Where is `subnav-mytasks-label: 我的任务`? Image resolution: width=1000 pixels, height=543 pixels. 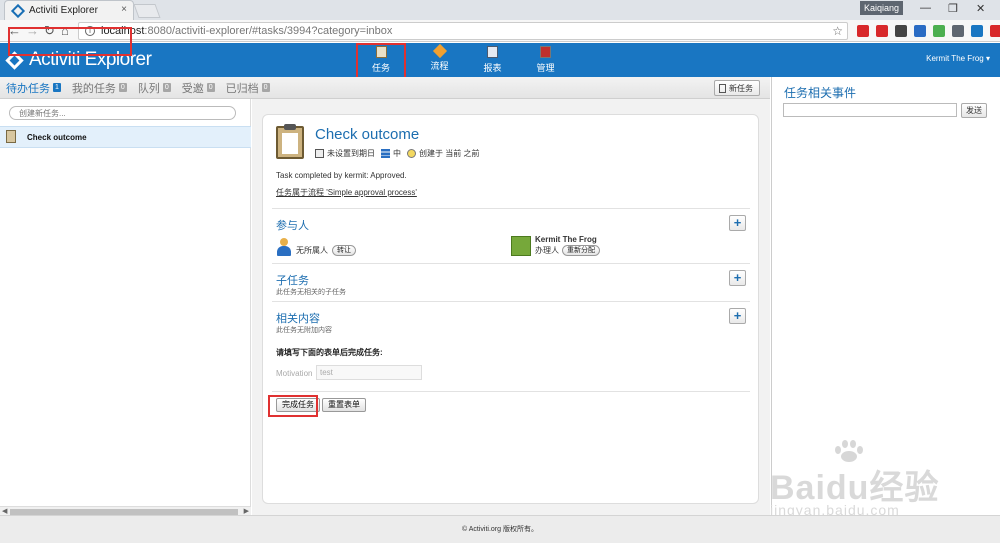
subnav-mytasks-label: 我的任务 is located at coordinates (93, 88).